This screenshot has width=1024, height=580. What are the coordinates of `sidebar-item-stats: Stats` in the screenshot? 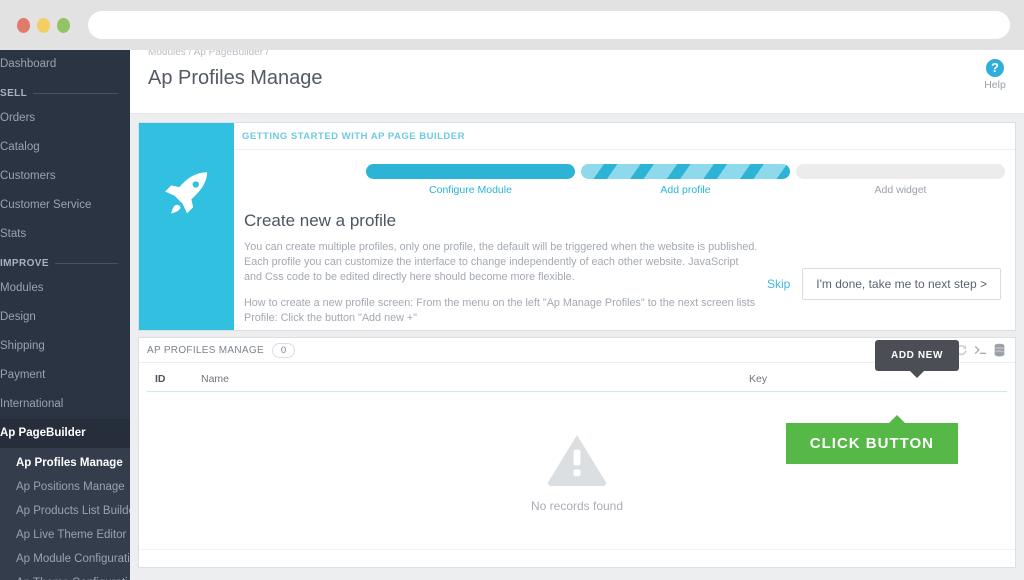 It's located at (65, 234).